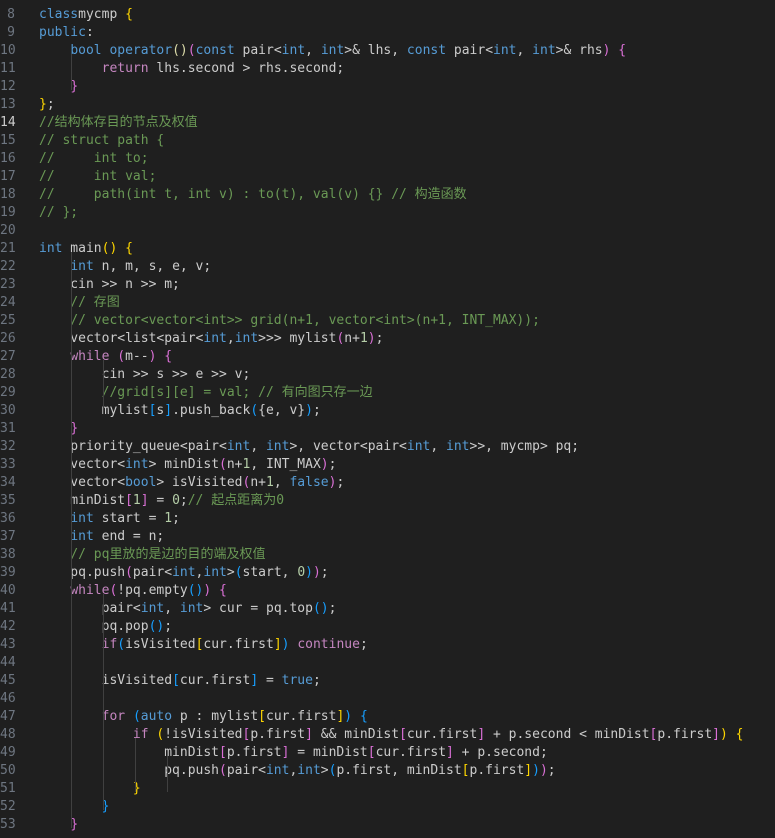 This screenshot has height=838, width=775. Describe the element at coordinates (109, 285) in the screenshot. I see `code-text: cin >> n >> m;` at that location.